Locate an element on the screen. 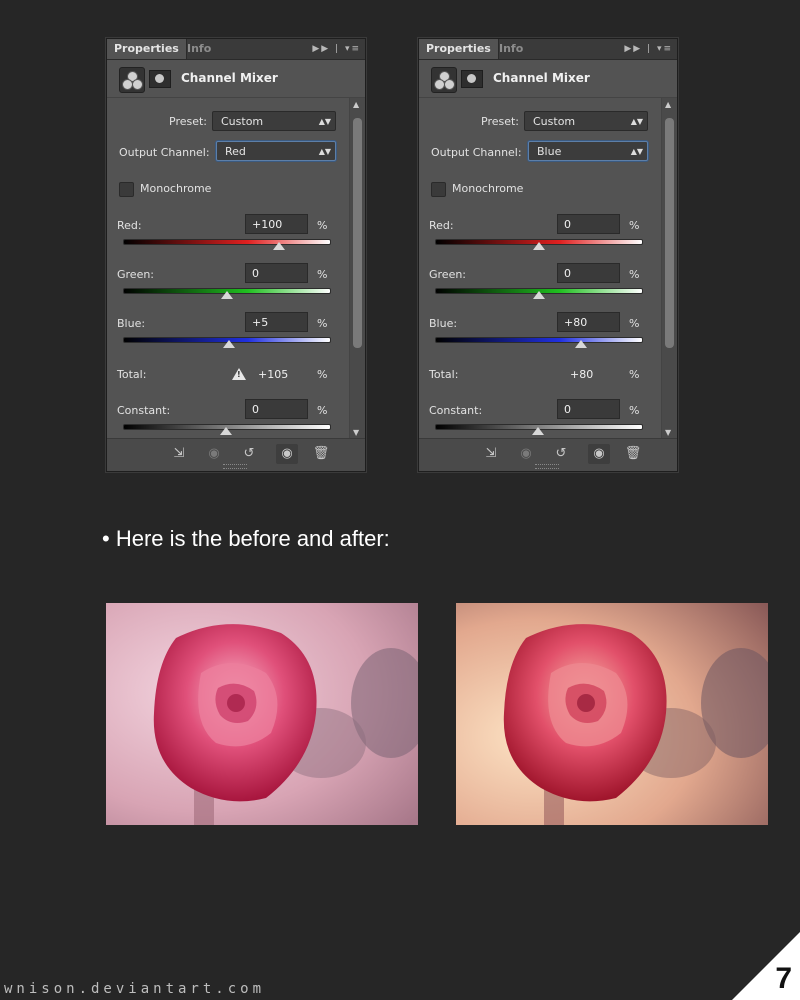 This screenshot has height=1000, width=800. page-number: 7 is located at coordinates (783, 978).